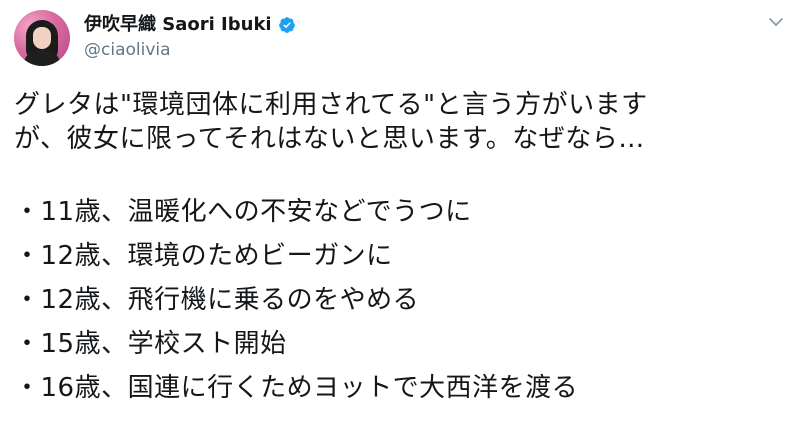  I want to click on name-row: 伊吹早織 Saori Ibuki, so click(190, 25).